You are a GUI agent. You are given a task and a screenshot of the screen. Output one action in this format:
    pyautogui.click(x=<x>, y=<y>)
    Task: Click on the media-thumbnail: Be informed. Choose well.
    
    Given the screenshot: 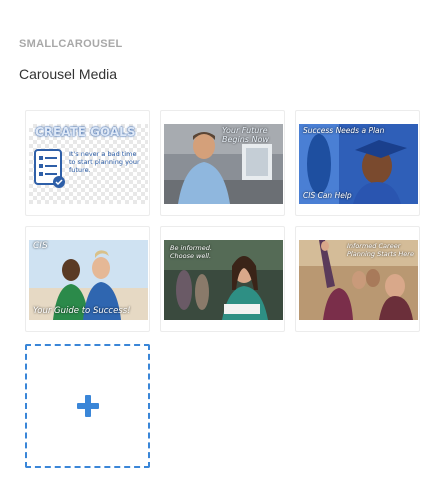 What is the action you would take?
    pyautogui.click(x=223, y=280)
    